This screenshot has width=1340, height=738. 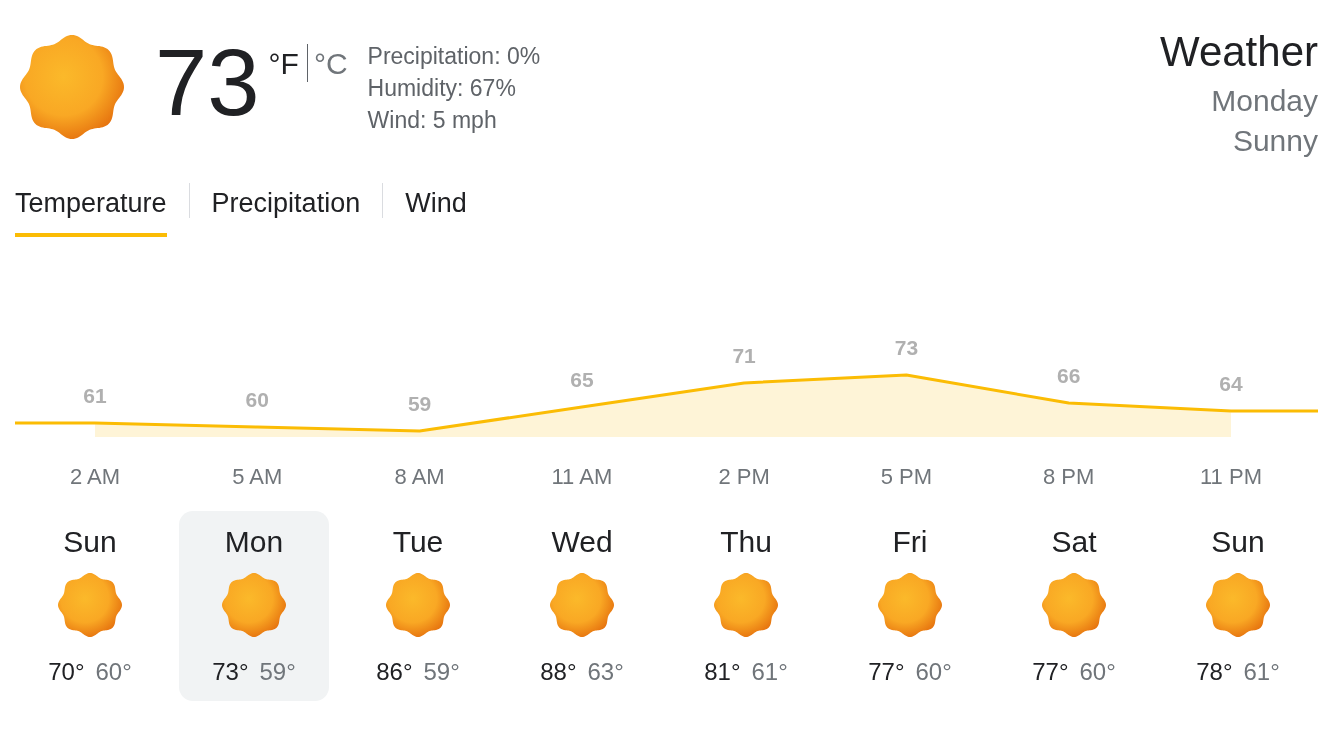 I want to click on day-name: Wed, so click(x=582, y=542).